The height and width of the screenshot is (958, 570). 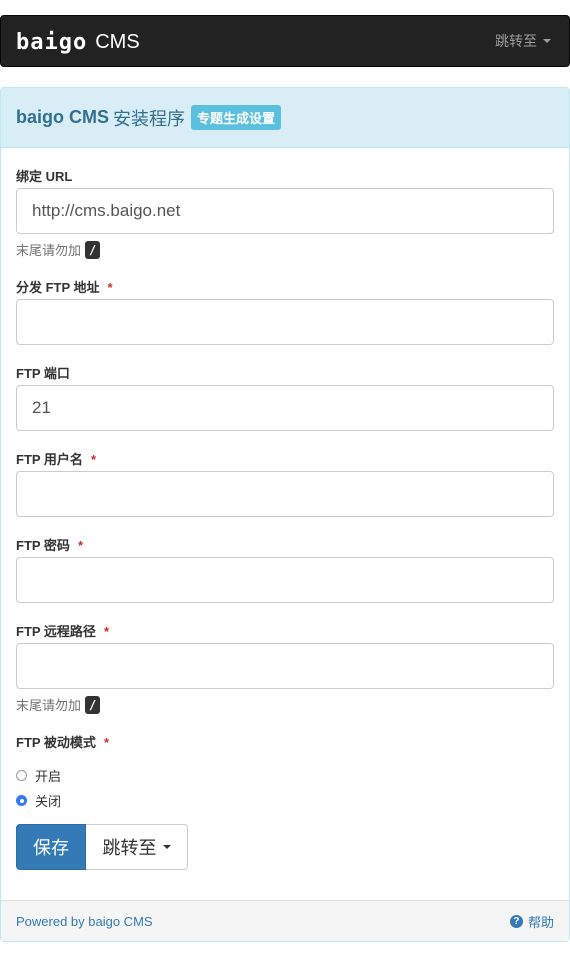 I want to click on ftp-user-input, so click(x=285, y=494).